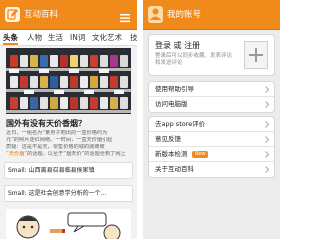 The image size is (320, 240). I want to click on login-hint: 登录后可以同步收藏、发表评论和发送评论, so click(194, 59).